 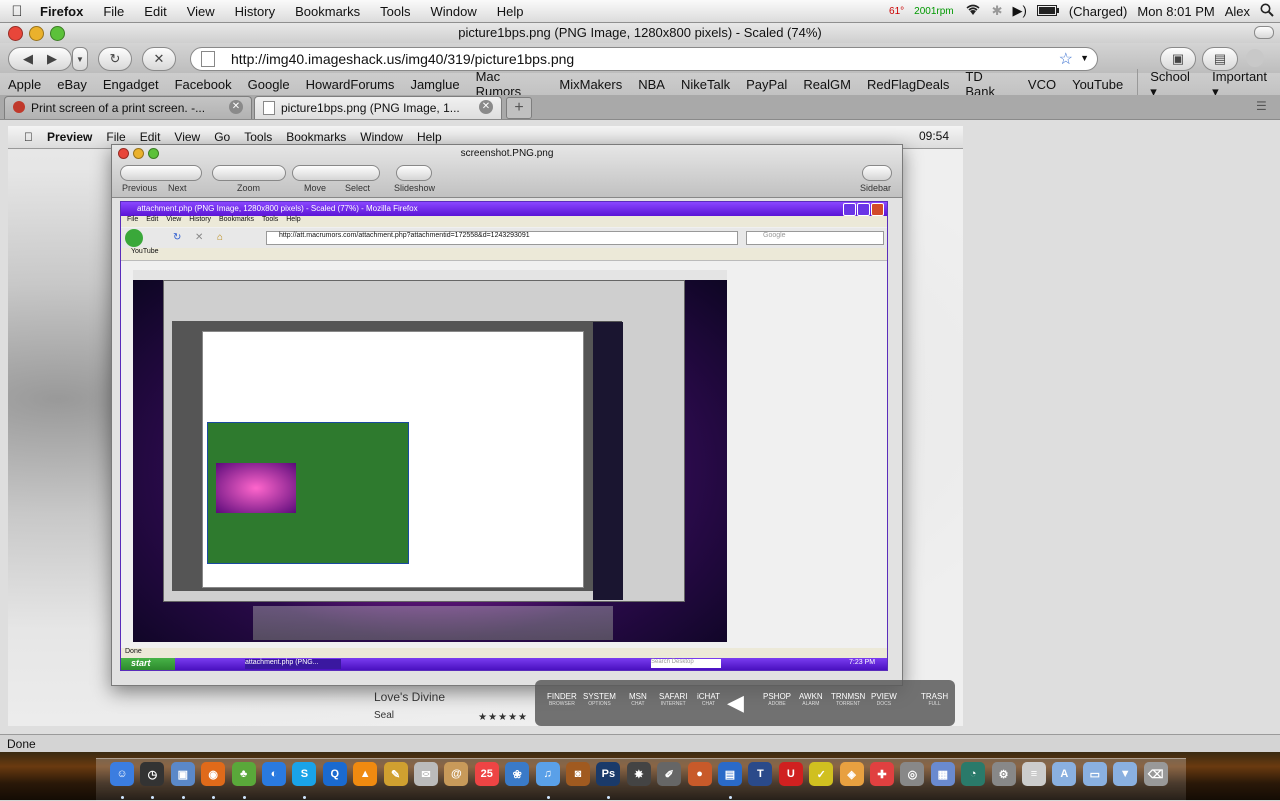 What do you see at coordinates (1097, 84) in the screenshot?
I see `bookmark-youtube: YouTube` at bounding box center [1097, 84].